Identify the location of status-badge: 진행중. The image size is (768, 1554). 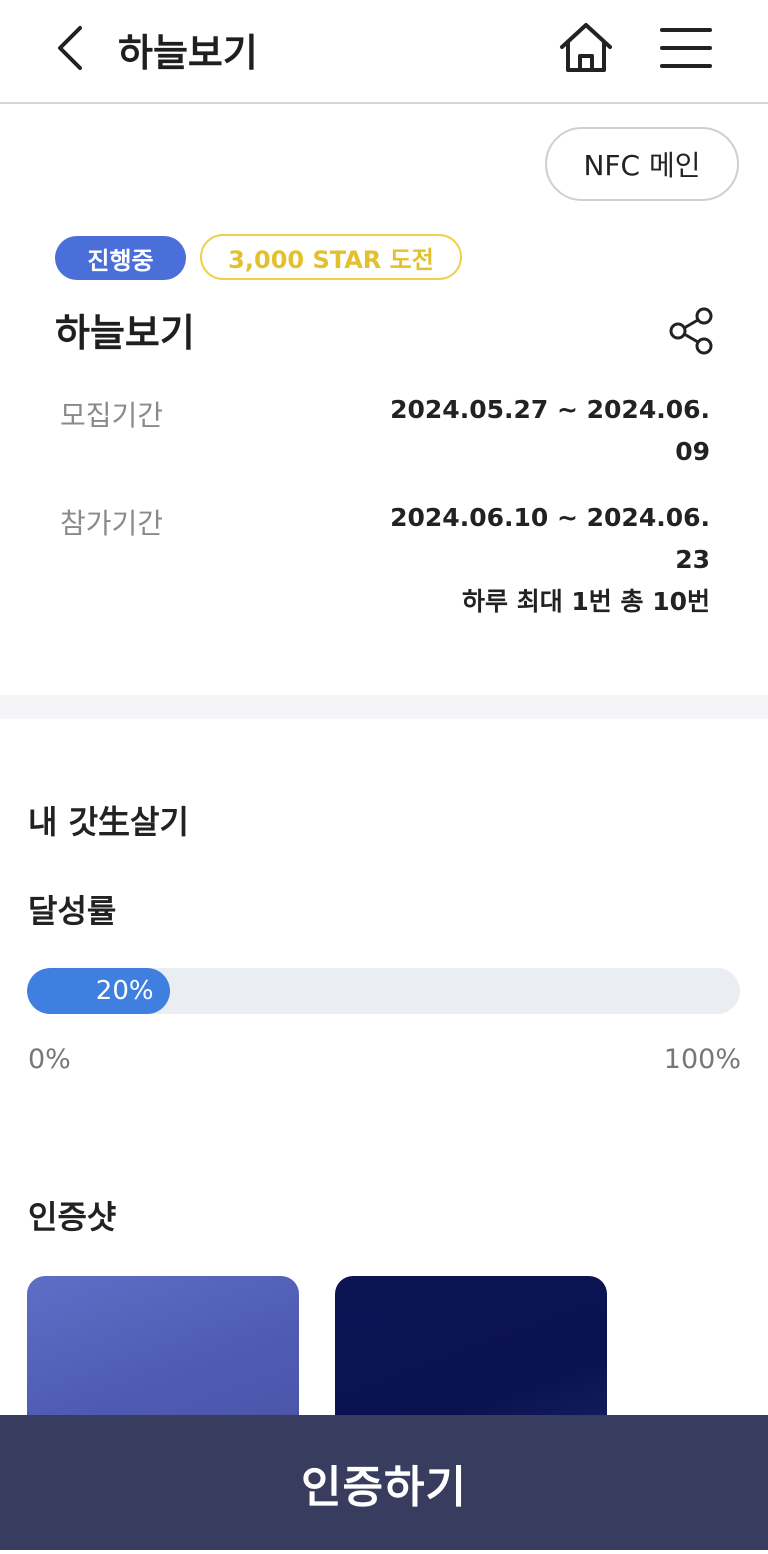
(120, 258).